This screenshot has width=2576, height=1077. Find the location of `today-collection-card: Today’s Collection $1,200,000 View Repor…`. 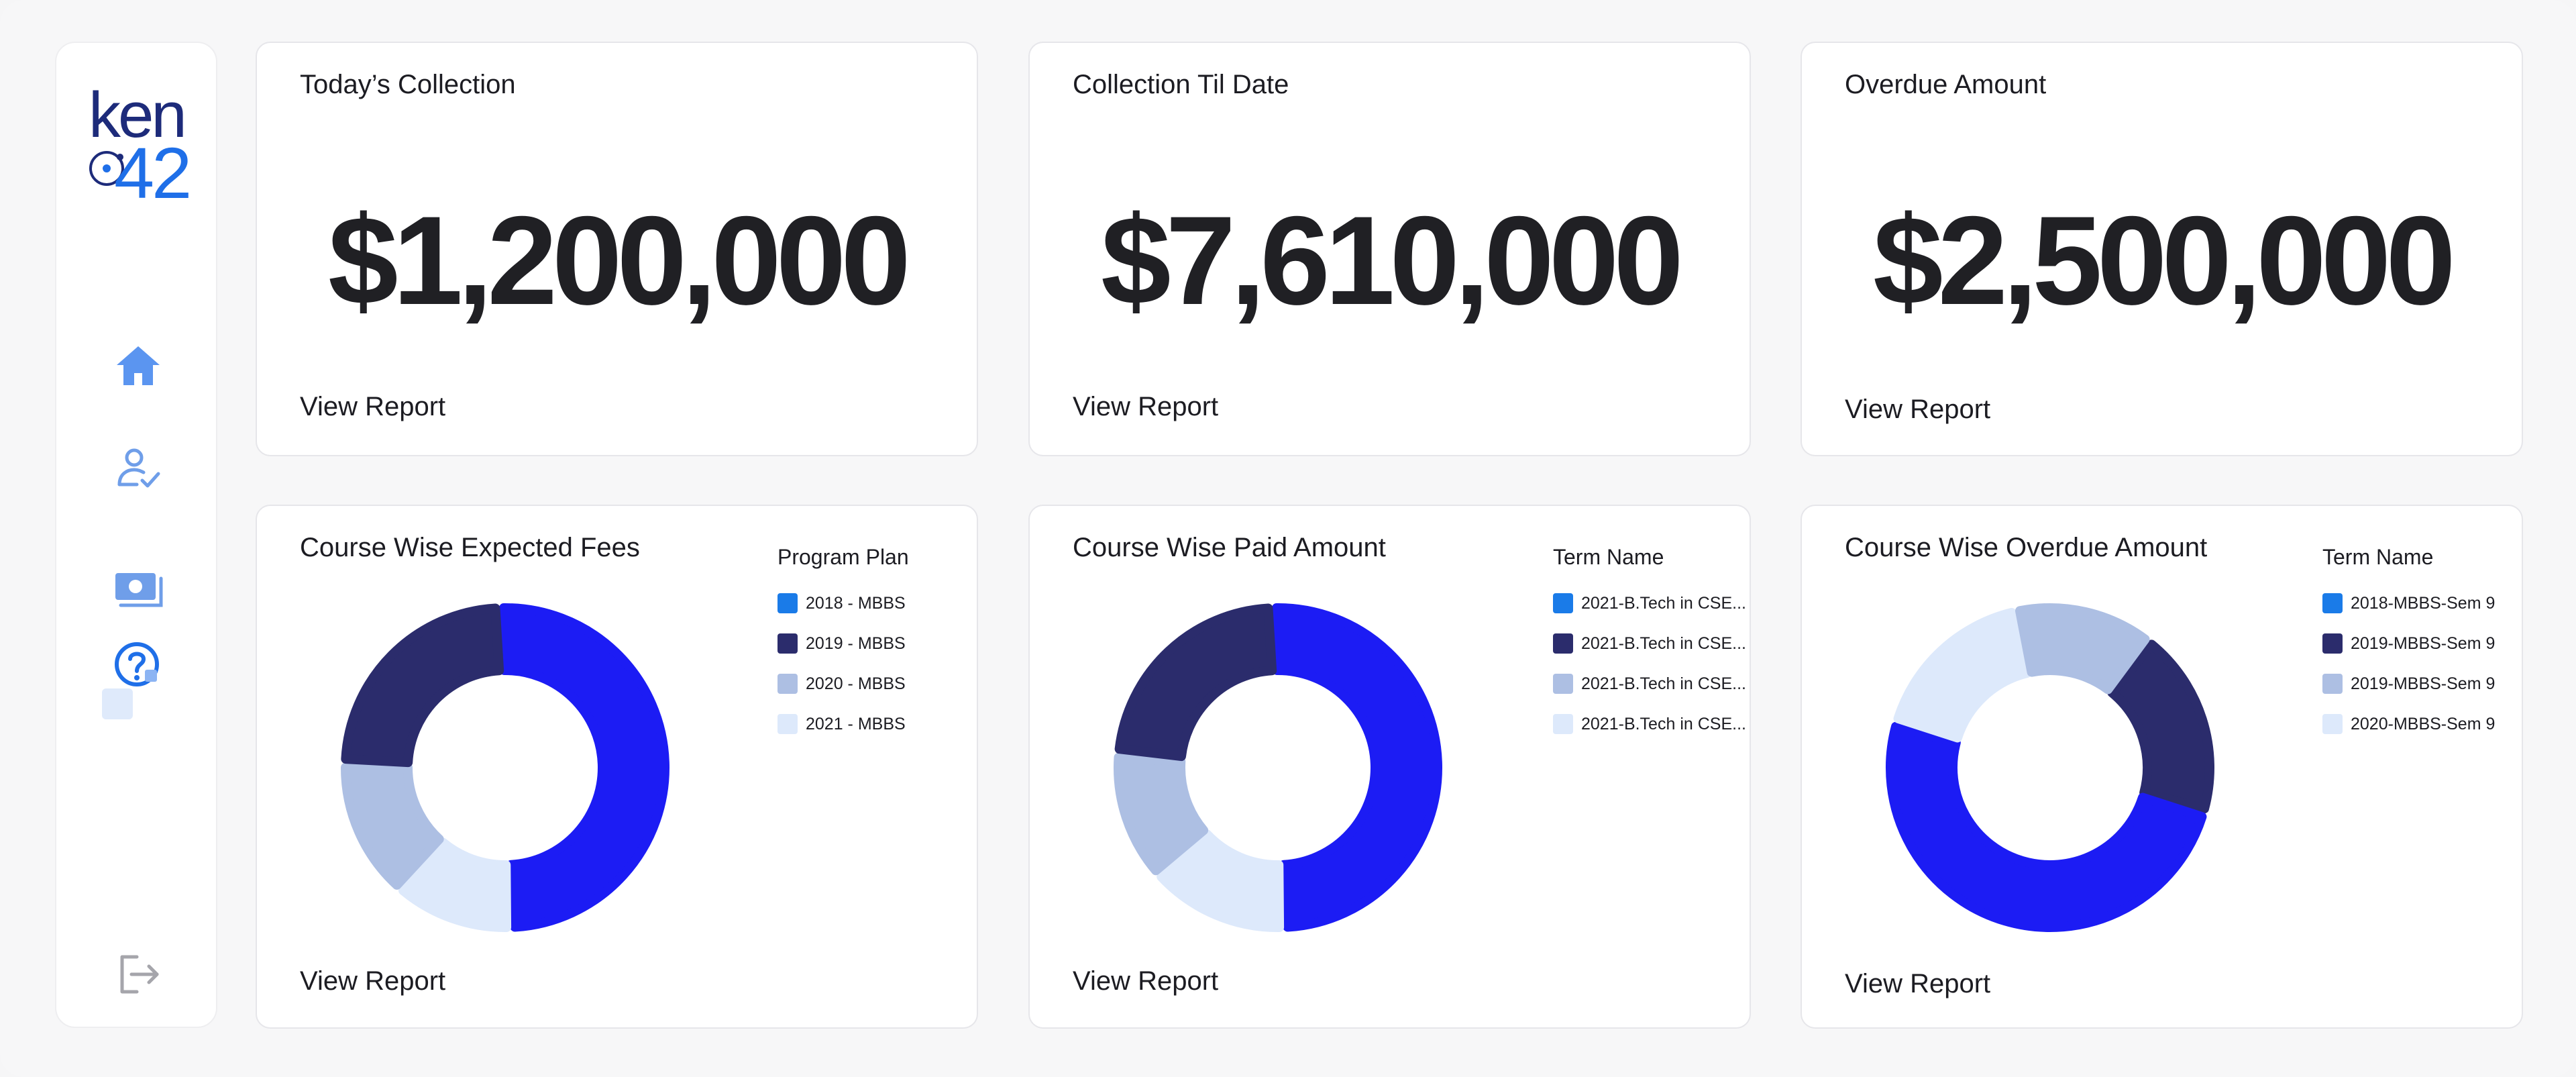

today-collection-card: Today’s Collection $1,200,000 View Repor… is located at coordinates (617, 249).